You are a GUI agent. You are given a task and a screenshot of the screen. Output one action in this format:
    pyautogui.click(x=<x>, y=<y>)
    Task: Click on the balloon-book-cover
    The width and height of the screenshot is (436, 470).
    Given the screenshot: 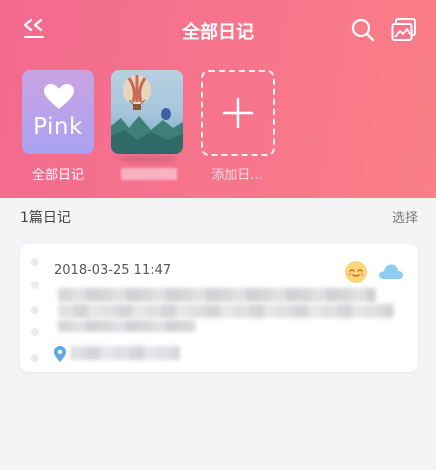 What is the action you would take?
    pyautogui.click(x=147, y=112)
    